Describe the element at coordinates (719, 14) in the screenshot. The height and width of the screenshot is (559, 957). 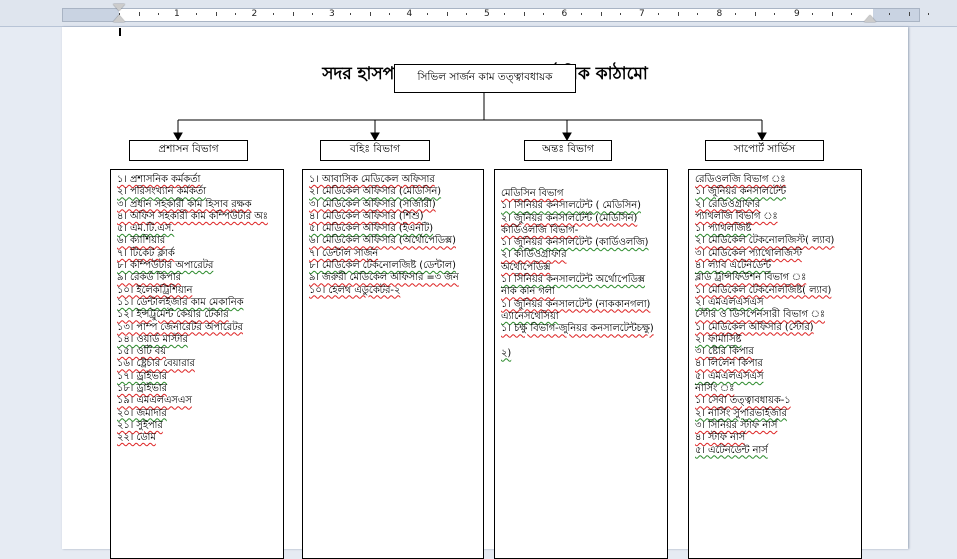
I see `ruler-number: 8` at that location.